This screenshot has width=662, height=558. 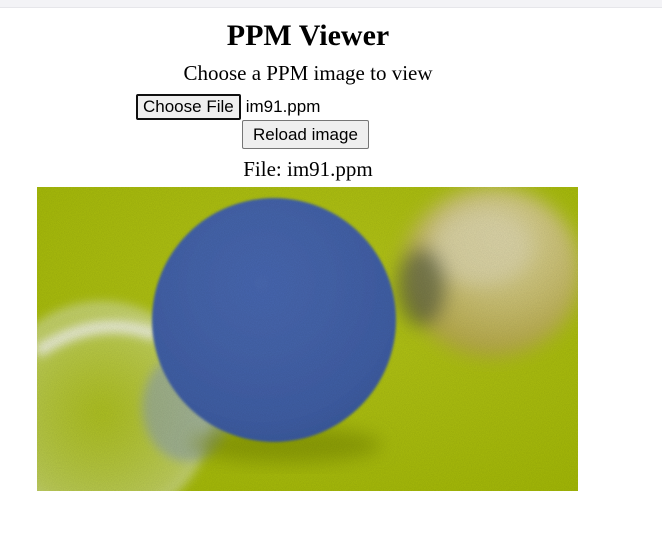 I want to click on page-title: PPM Viewer, so click(x=308, y=35).